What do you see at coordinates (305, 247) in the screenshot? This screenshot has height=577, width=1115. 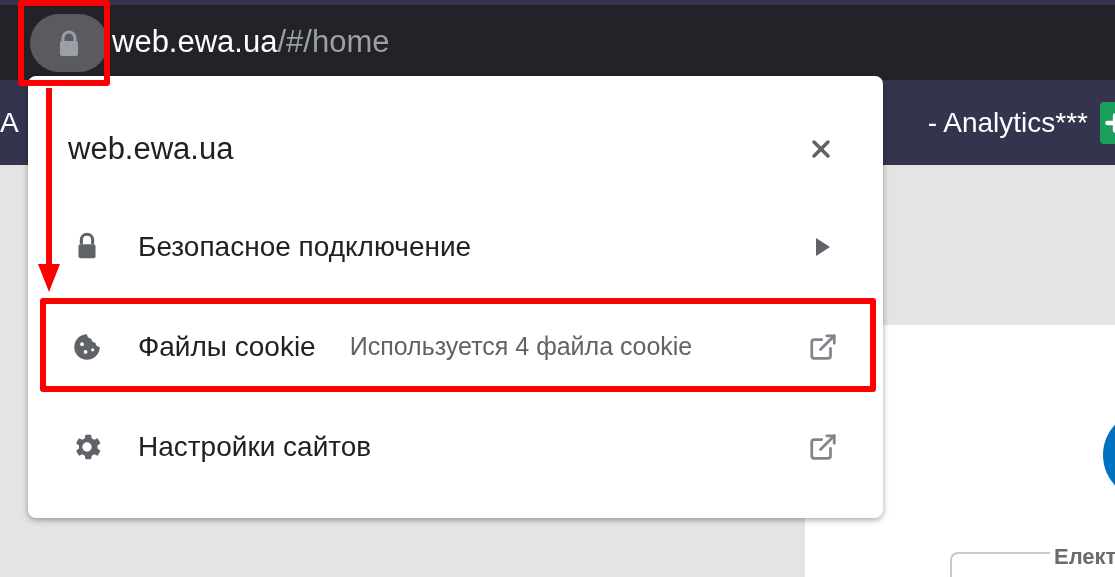 I see `item-label: Безопасное подключение` at bounding box center [305, 247].